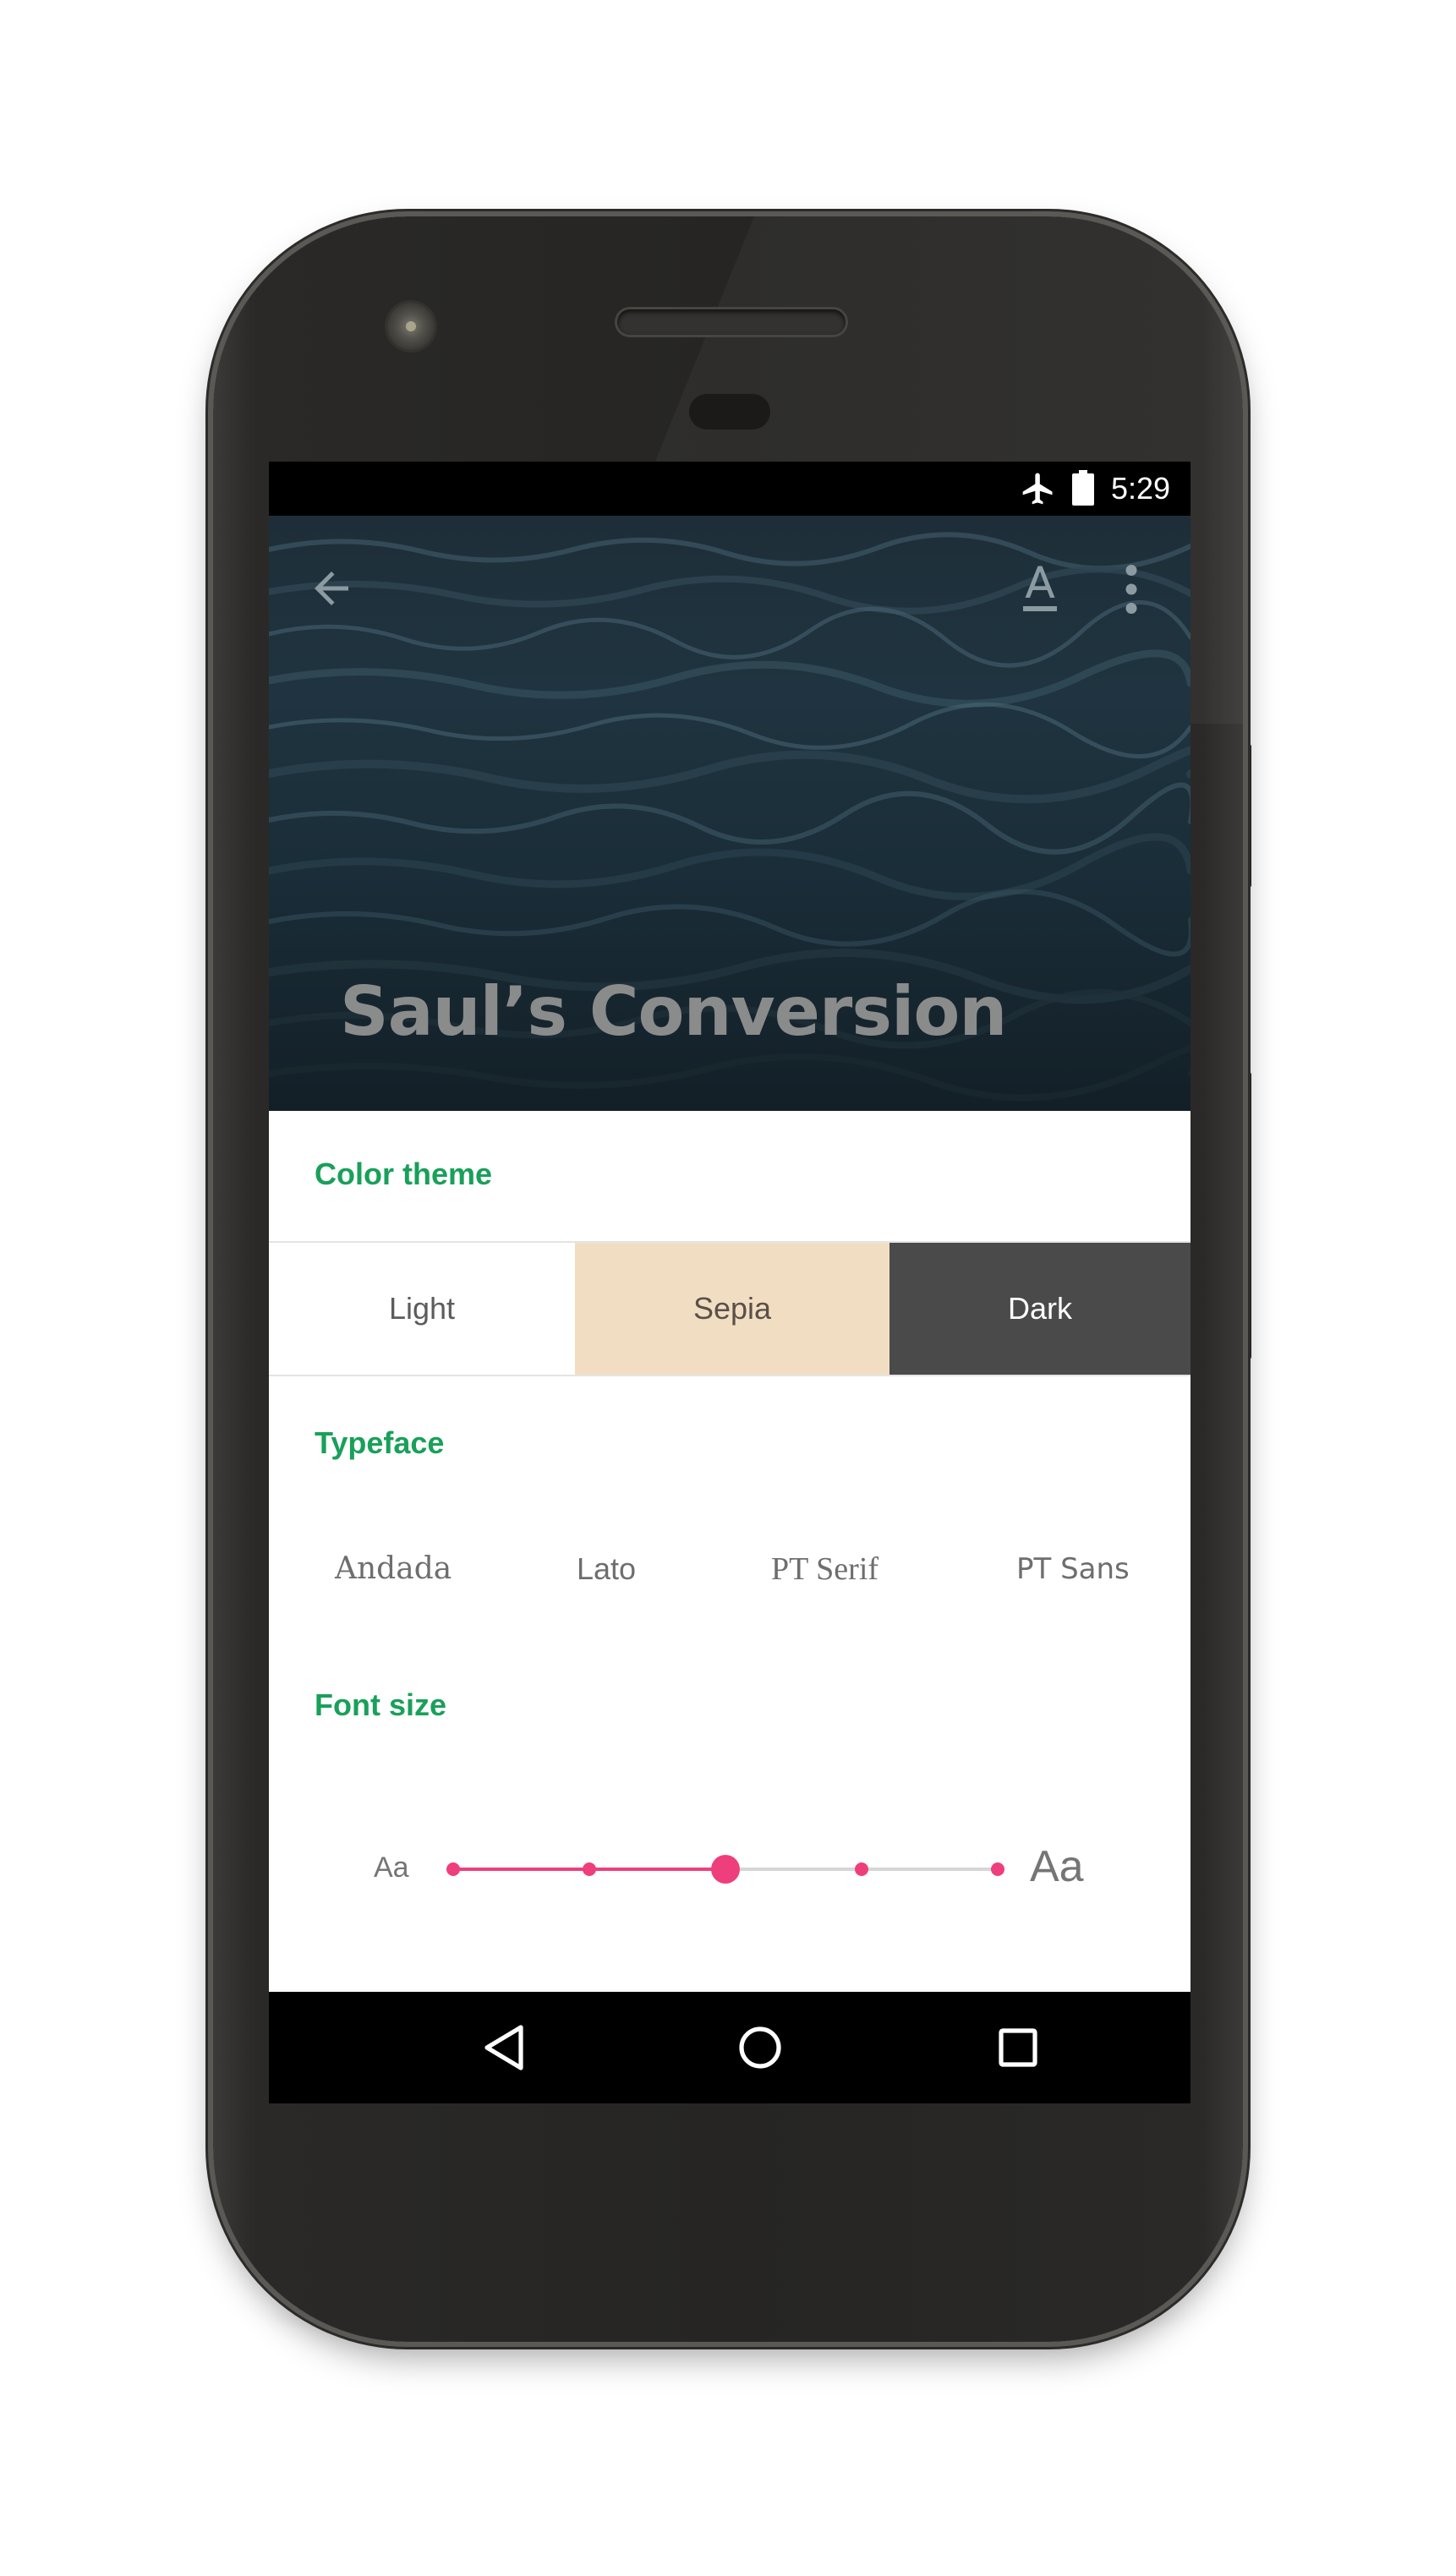  I want to click on color-theme-selector: Light Sepia Dark, so click(730, 1309).